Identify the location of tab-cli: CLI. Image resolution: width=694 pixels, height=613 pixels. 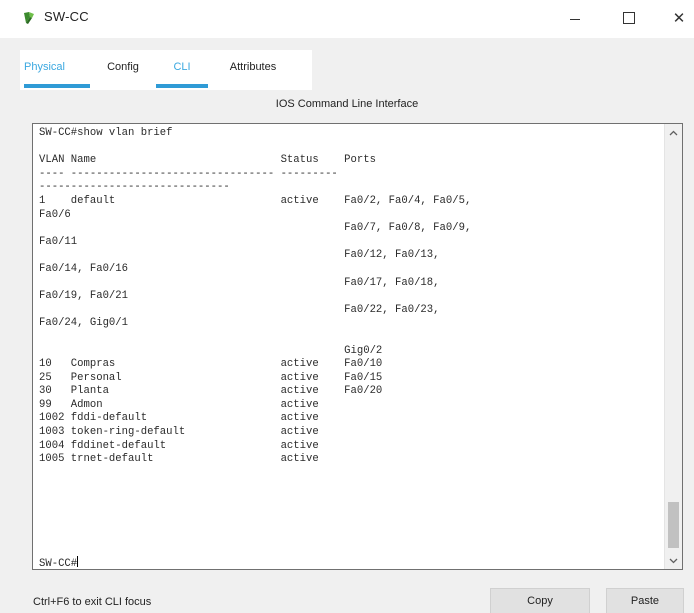
(182, 69).